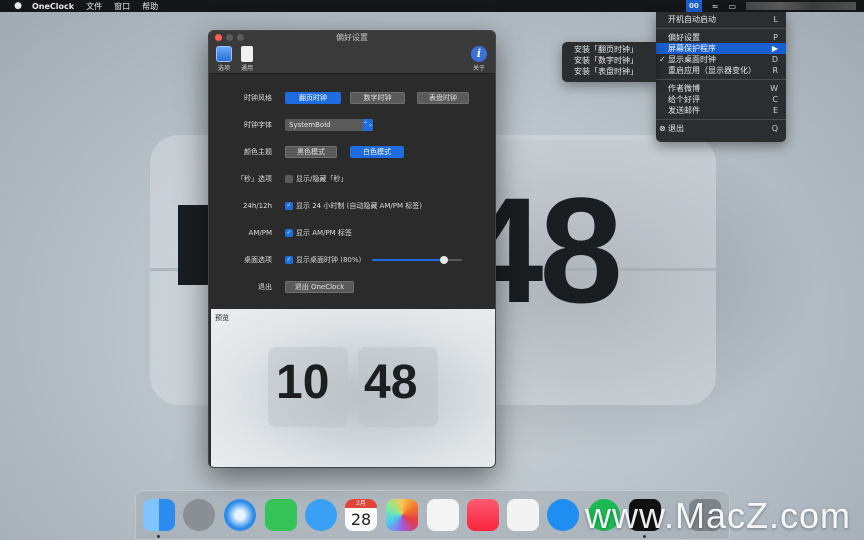 This screenshot has width=864, height=540. Describe the element at coordinates (732, 6) in the screenshot. I see `battery-icon: ▭` at that location.